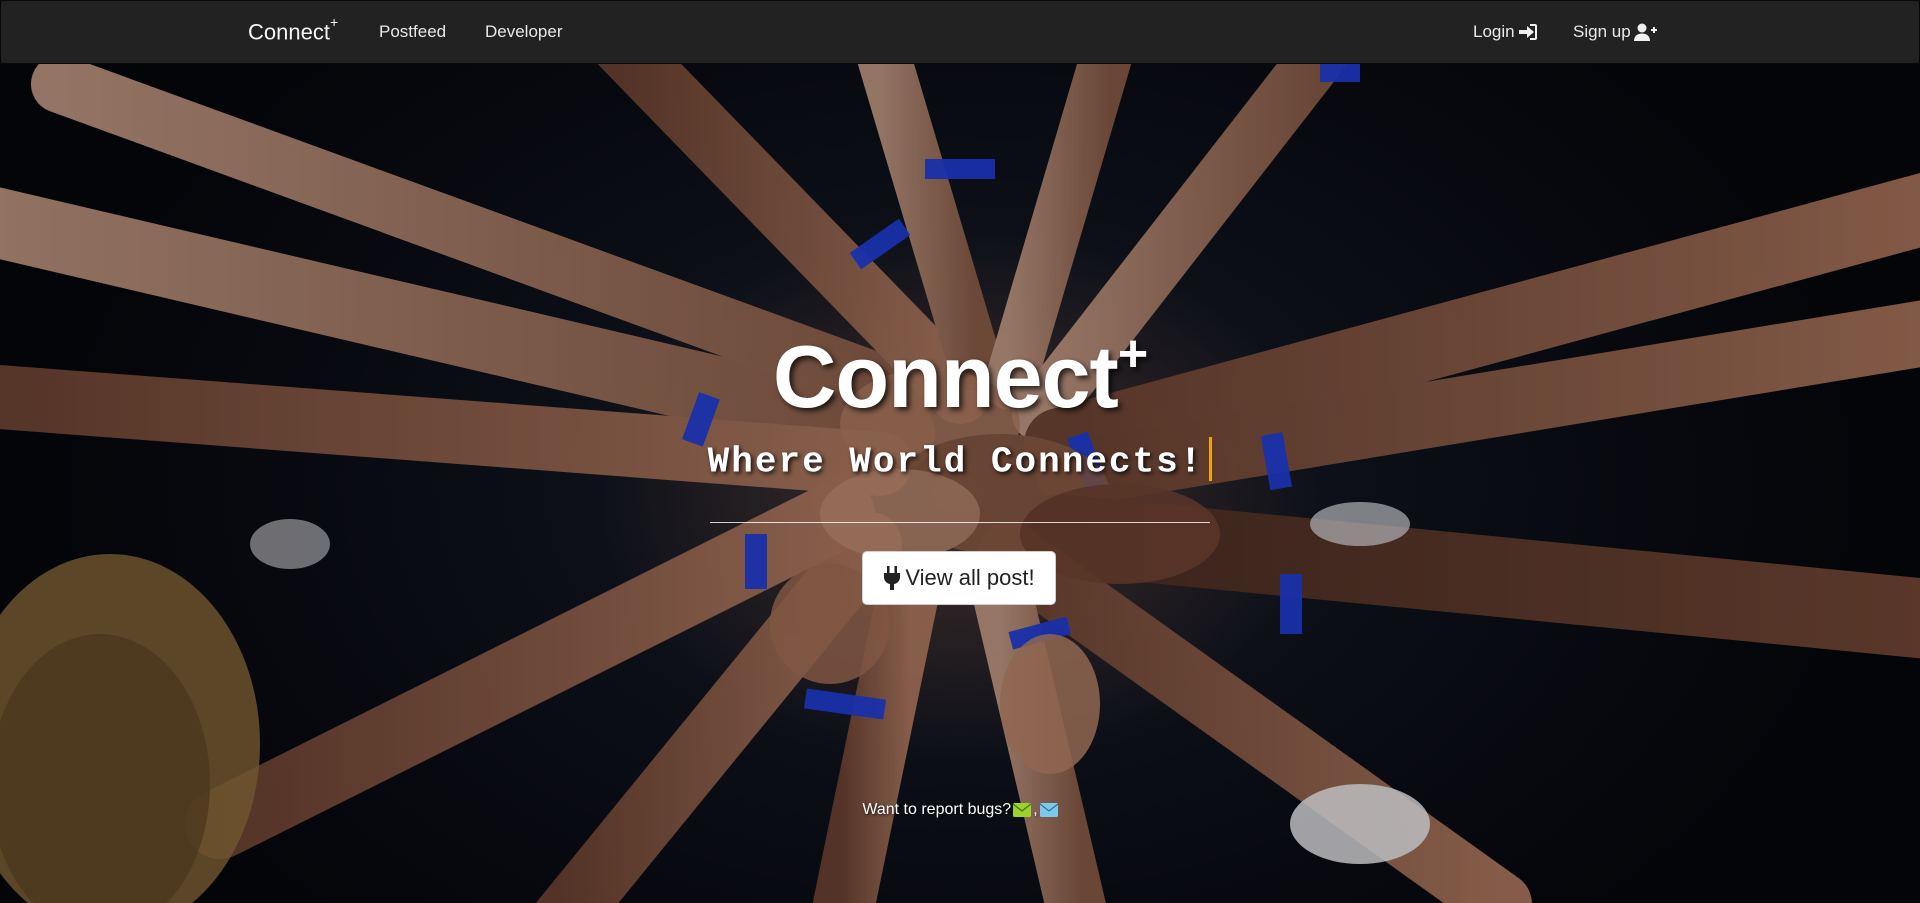  Describe the element at coordinates (334, 22) in the screenshot. I see `brand-sup: +` at that location.